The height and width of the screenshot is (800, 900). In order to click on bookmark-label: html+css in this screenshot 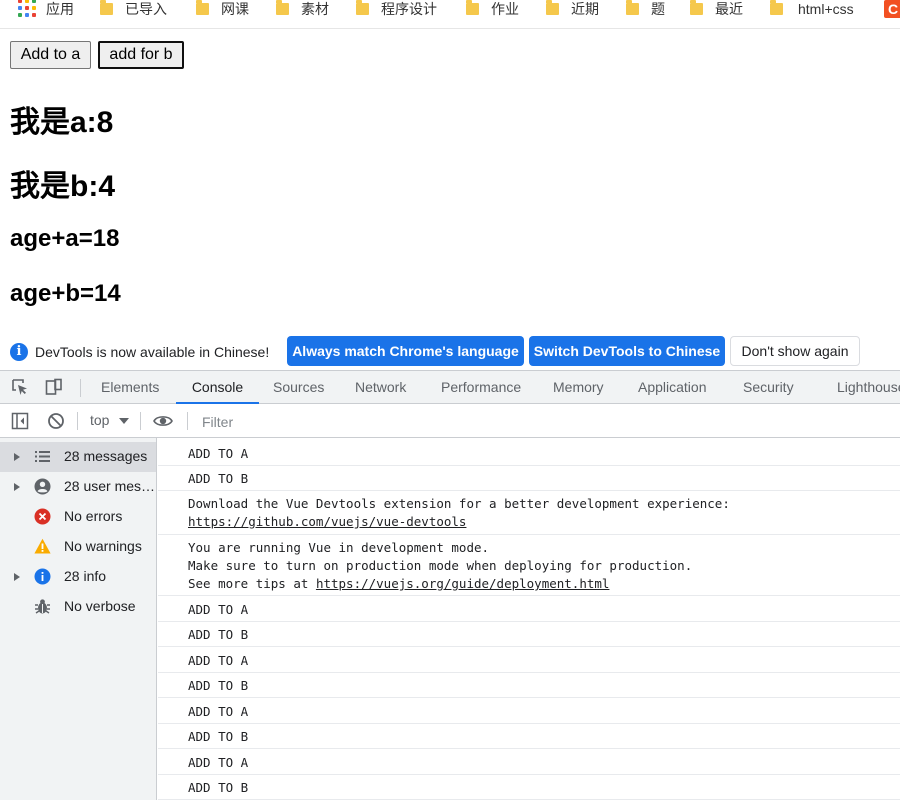, I will do `click(826, 9)`.